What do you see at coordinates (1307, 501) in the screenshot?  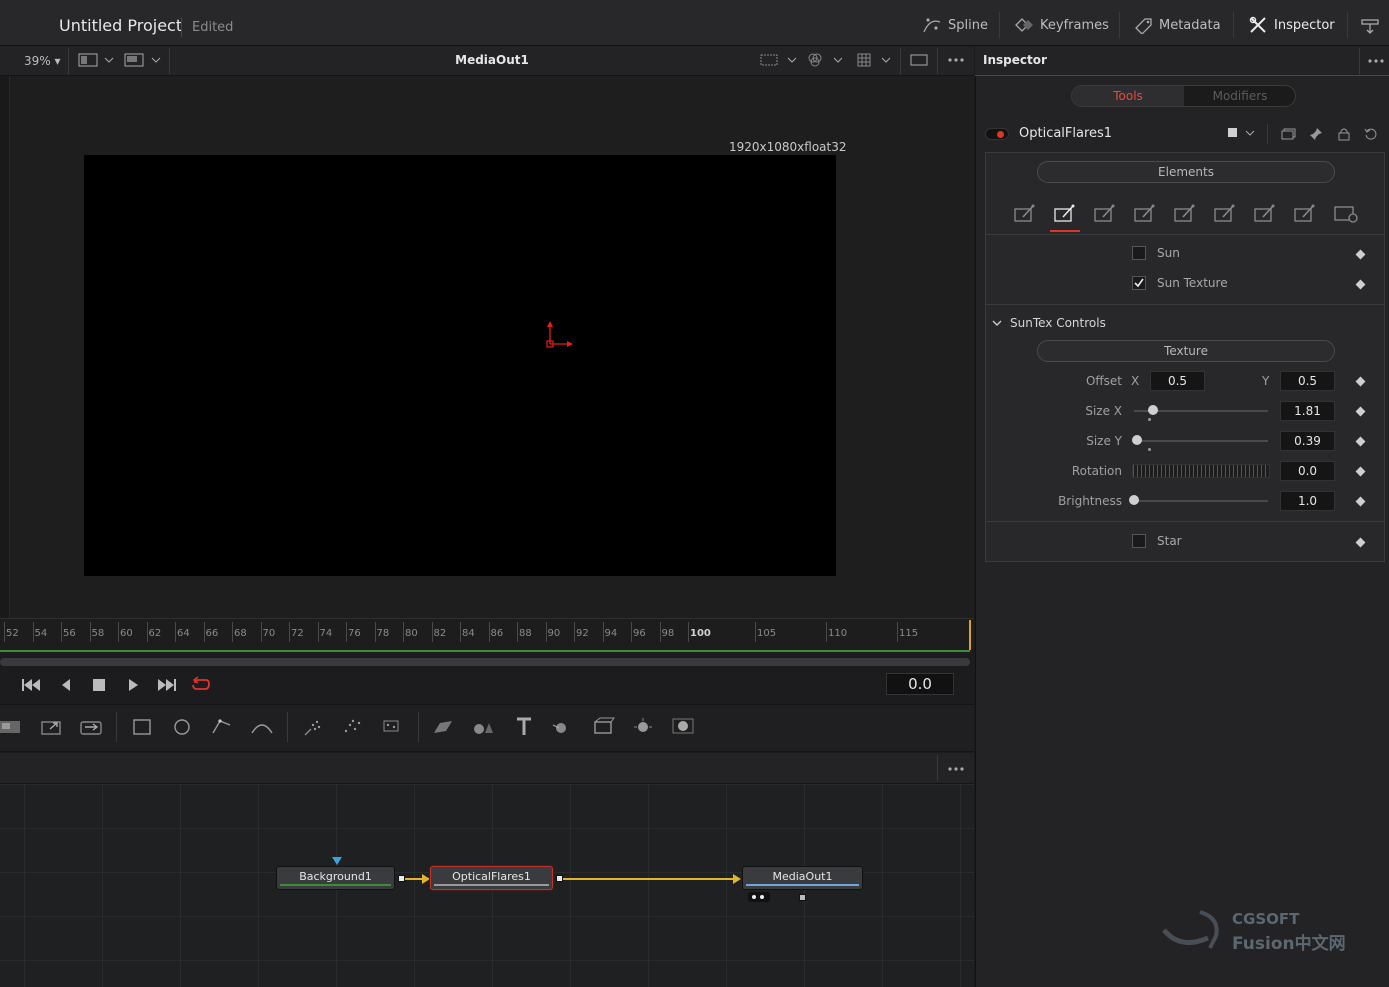 I see `brightness-field: 1.0` at bounding box center [1307, 501].